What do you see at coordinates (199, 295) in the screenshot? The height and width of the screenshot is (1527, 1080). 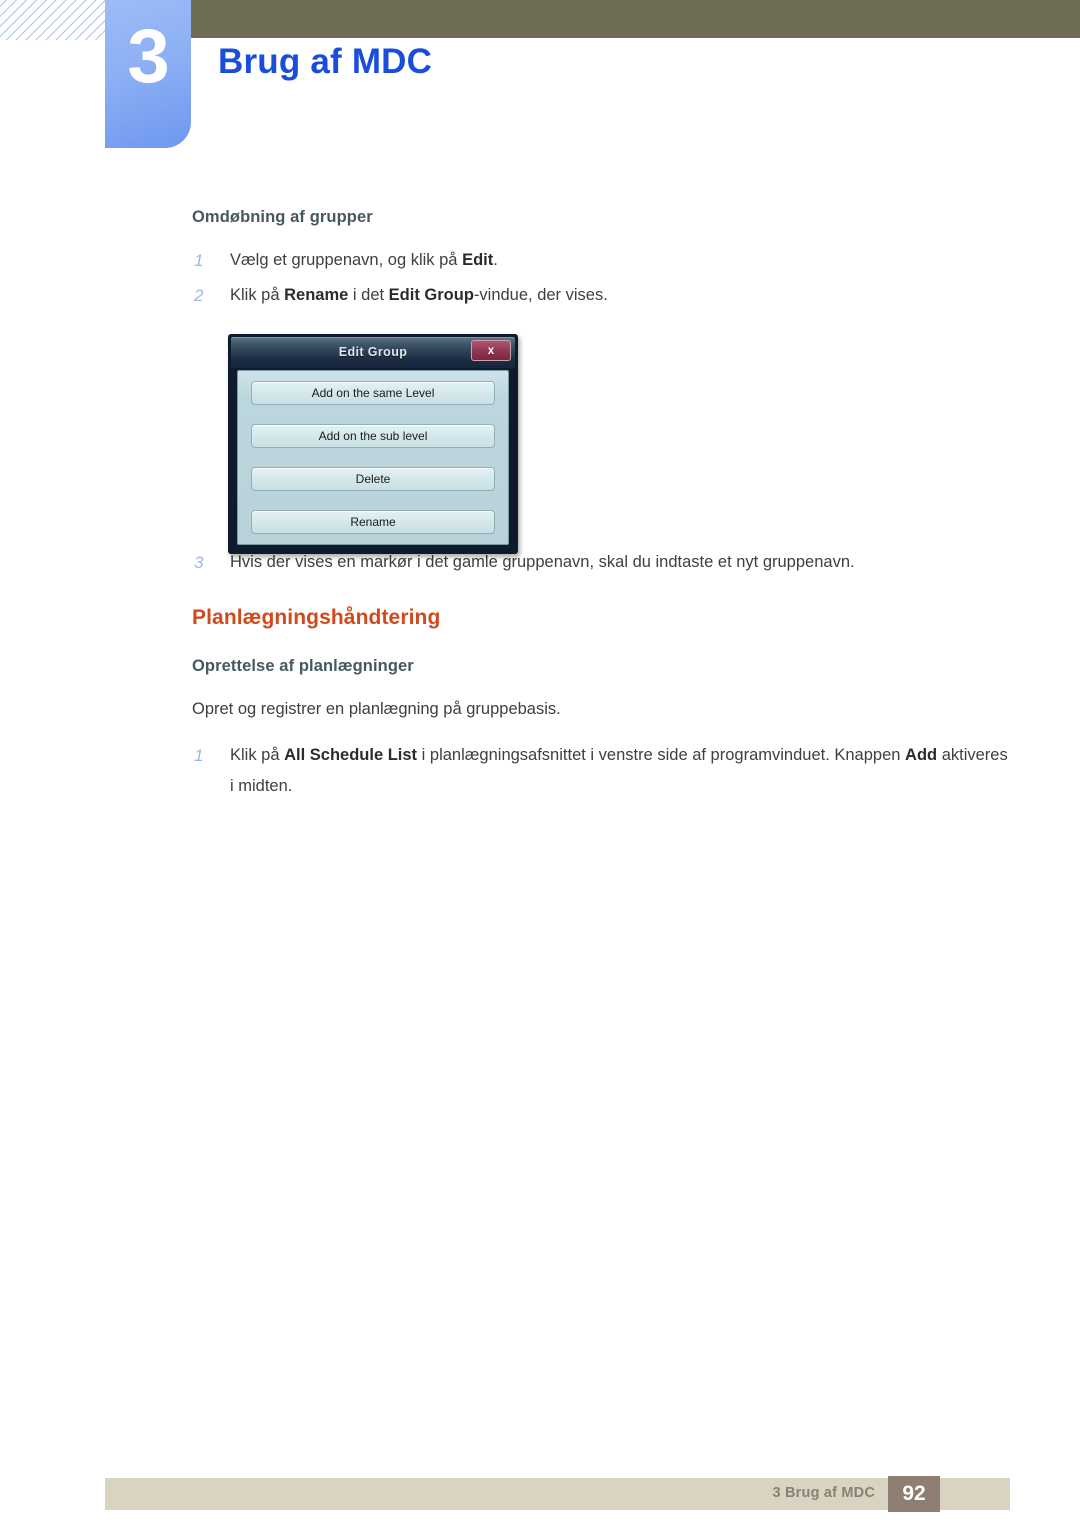 I see `step-marker: 2` at bounding box center [199, 295].